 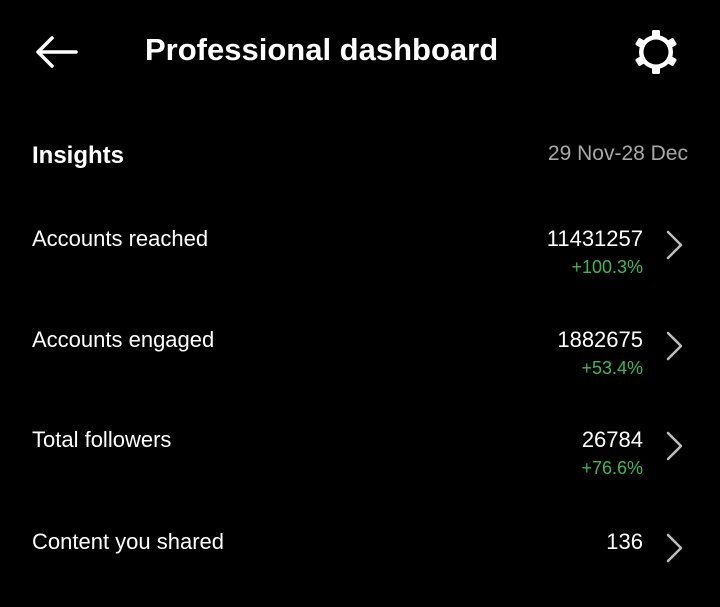 What do you see at coordinates (123, 339) in the screenshot?
I see `metric-label: Accounts engaged` at bounding box center [123, 339].